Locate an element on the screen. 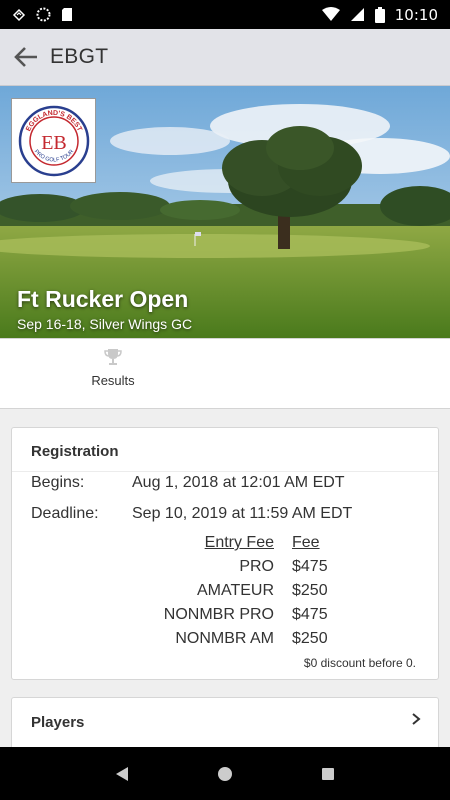 This screenshot has height=800, width=450. results-button: Results is located at coordinates (113, 375).